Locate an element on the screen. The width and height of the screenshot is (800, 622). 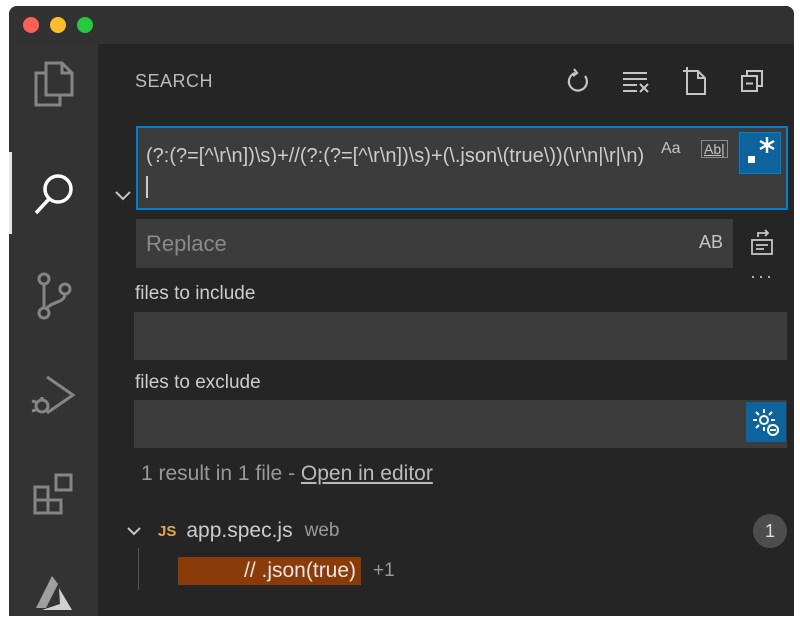
use-exclude-settings-button is located at coordinates (766, 422).